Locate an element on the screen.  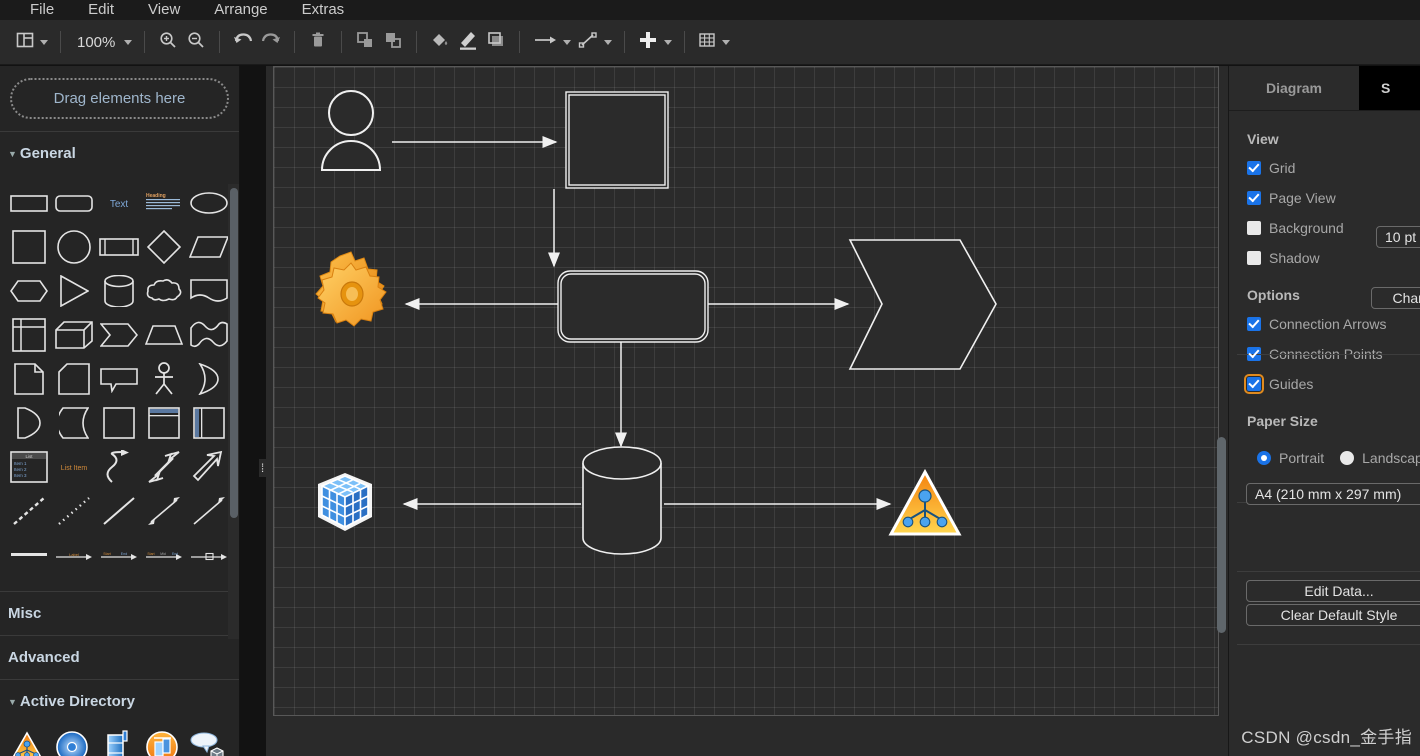
clear-default-style-button: Clear Default Style is located at coordinates (1333, 615).